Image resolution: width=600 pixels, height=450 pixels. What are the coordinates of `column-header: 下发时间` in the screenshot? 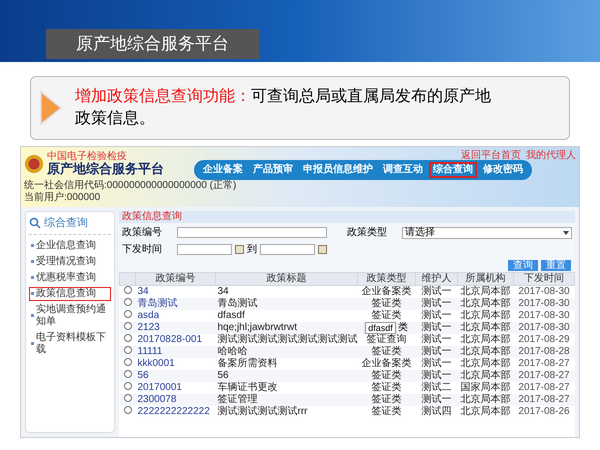 It's located at (544, 279).